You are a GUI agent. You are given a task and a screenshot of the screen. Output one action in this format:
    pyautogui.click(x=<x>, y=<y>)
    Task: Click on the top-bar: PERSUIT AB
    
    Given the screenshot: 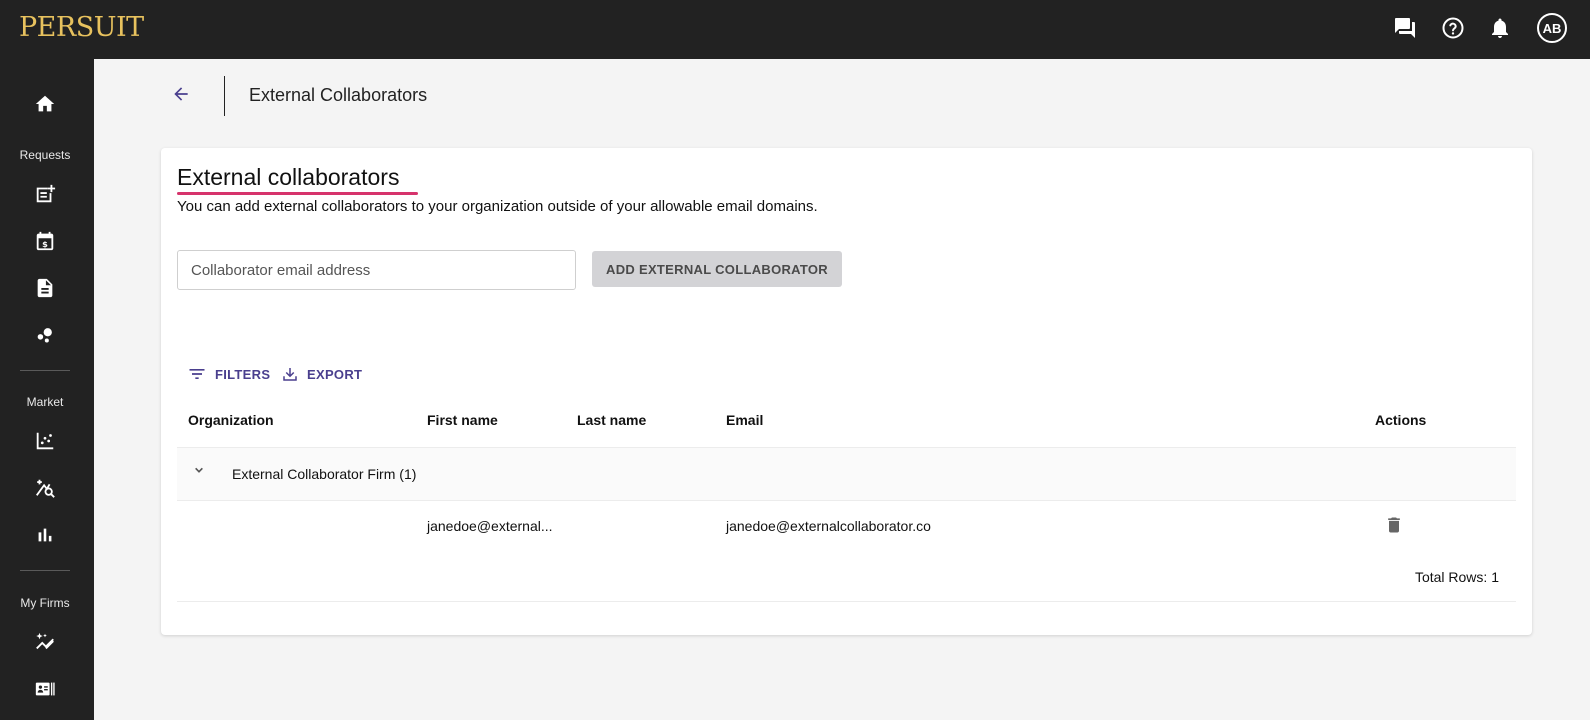 What is the action you would take?
    pyautogui.click(x=795, y=29)
    